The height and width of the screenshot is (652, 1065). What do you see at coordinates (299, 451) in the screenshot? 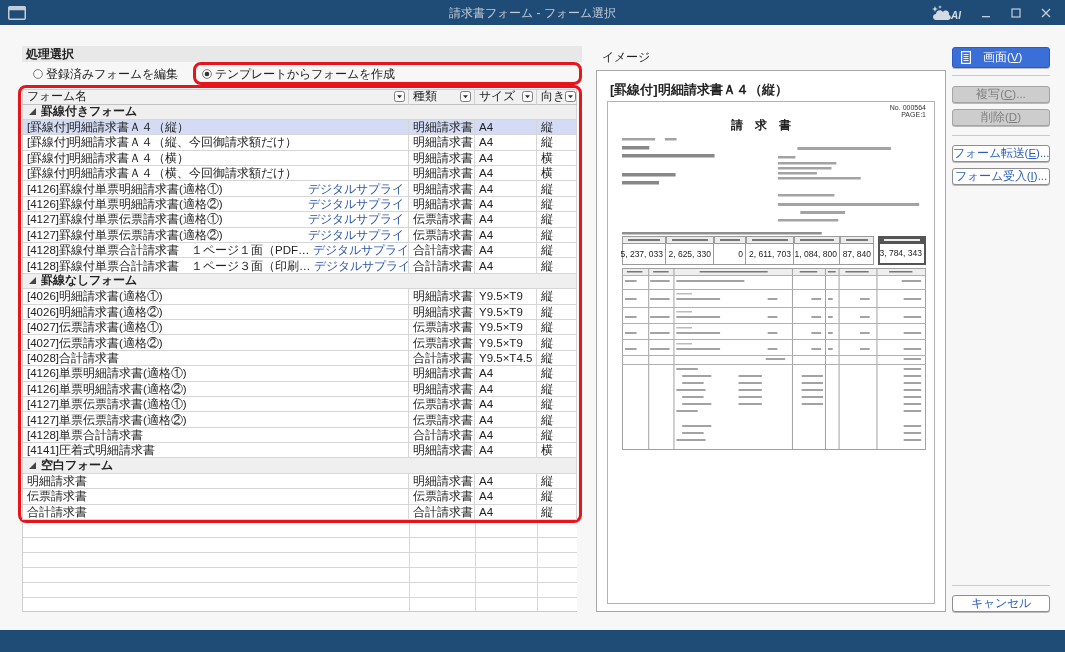
I see `table-row: [4141]圧着式明細請求書 明細請求書 A4 横` at bounding box center [299, 451].